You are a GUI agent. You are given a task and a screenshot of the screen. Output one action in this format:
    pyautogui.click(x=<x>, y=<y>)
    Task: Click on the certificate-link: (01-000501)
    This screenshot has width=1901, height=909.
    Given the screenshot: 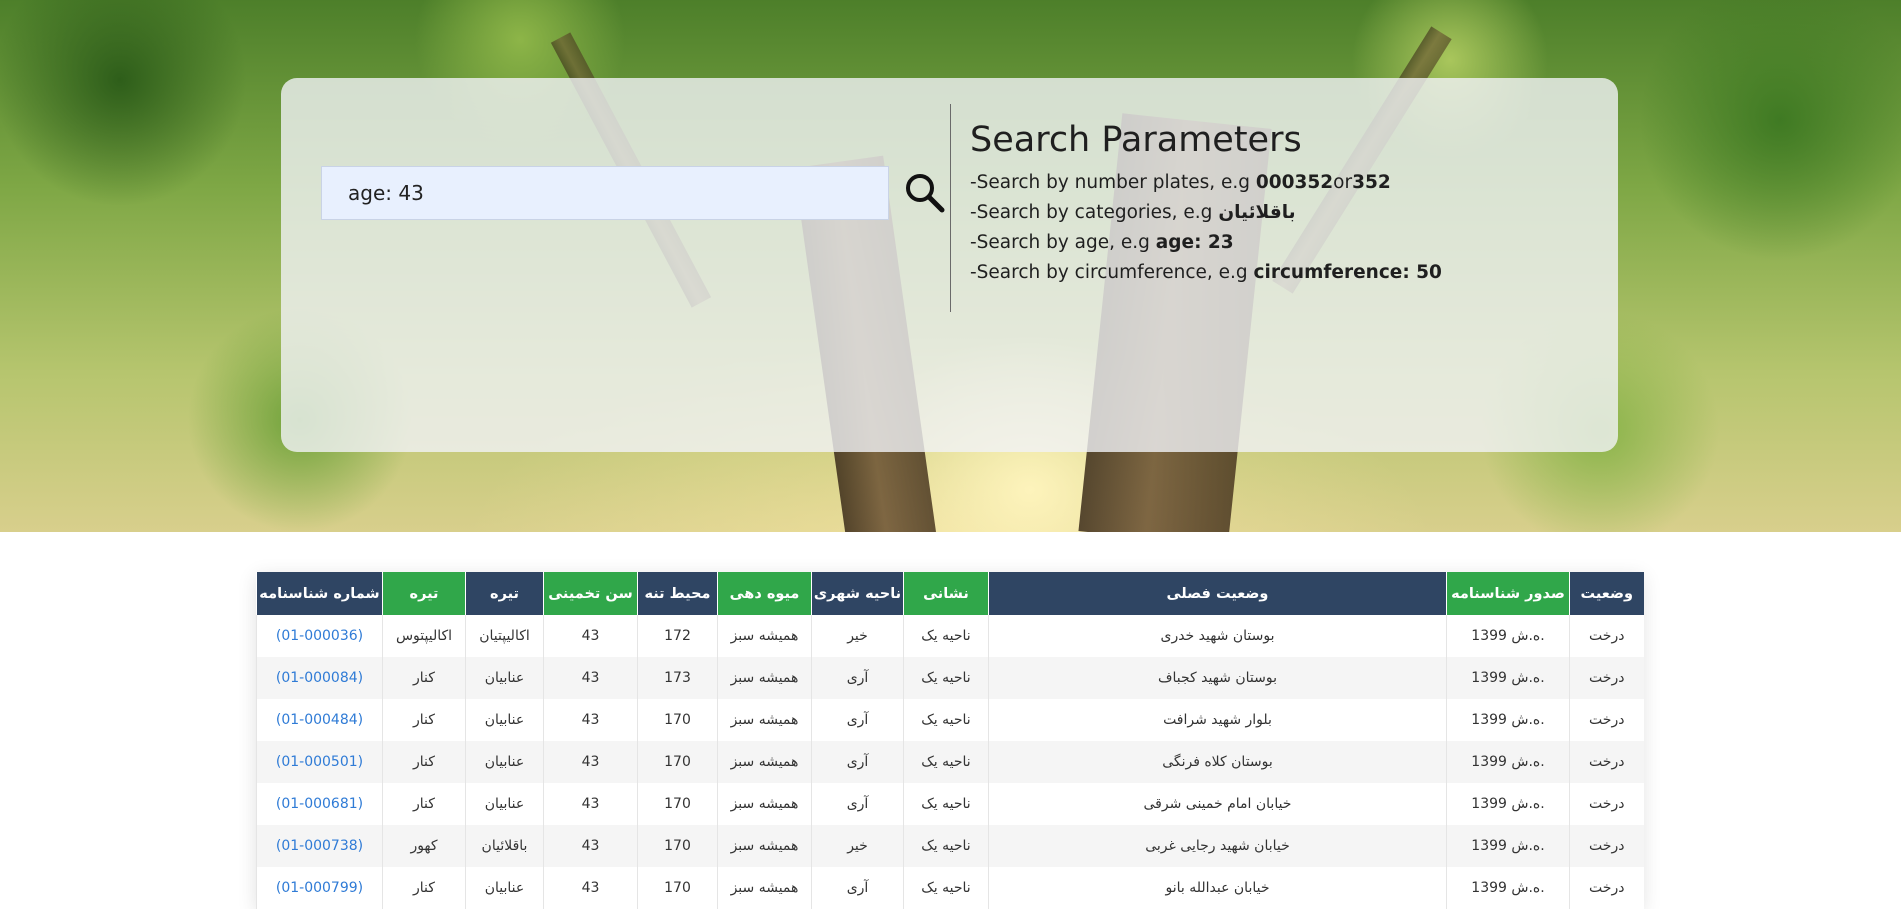 What is the action you would take?
    pyautogui.click(x=319, y=762)
    